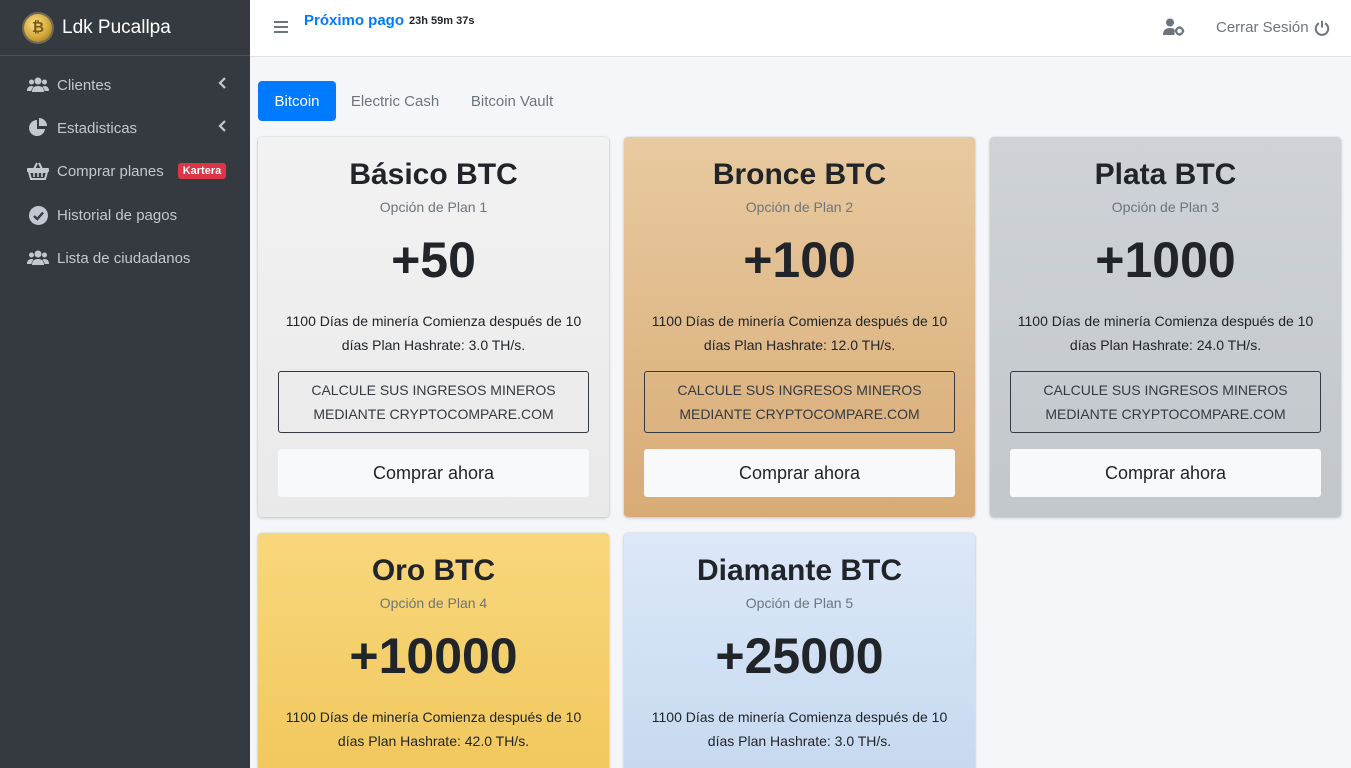  I want to click on menu-toggle-icon, so click(281, 28).